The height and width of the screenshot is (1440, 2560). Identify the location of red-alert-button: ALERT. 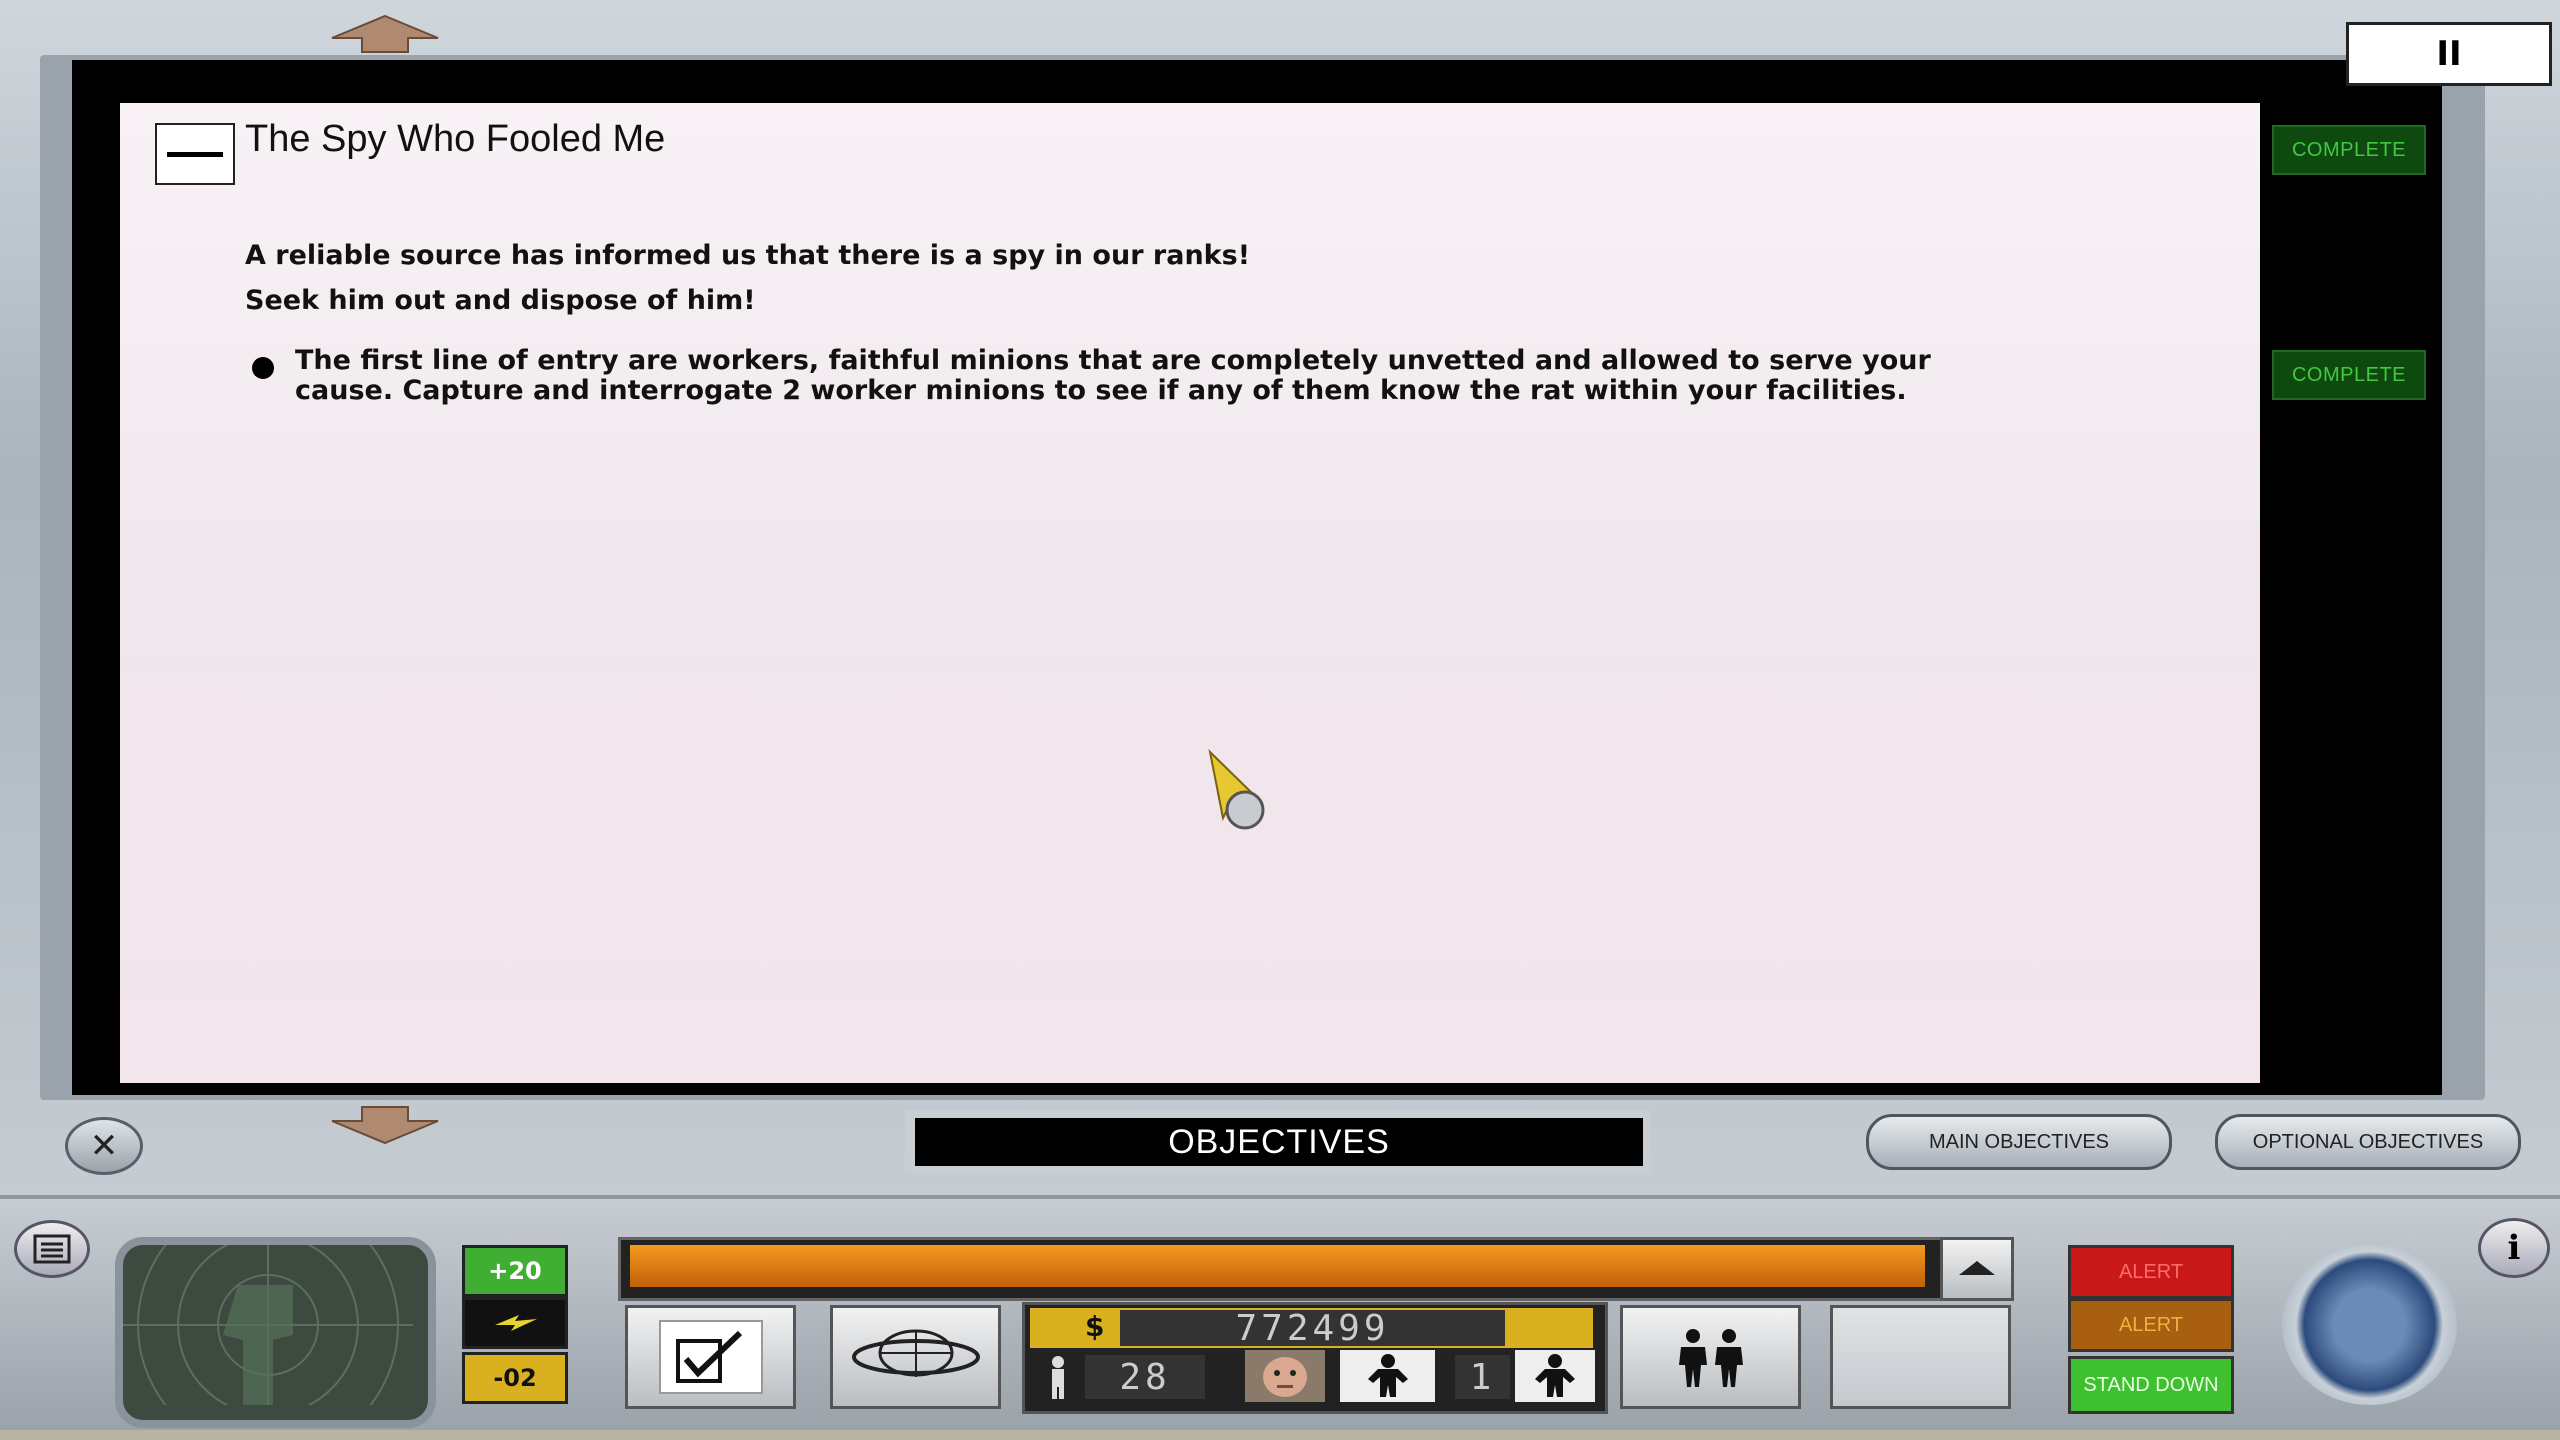
(2151, 1272).